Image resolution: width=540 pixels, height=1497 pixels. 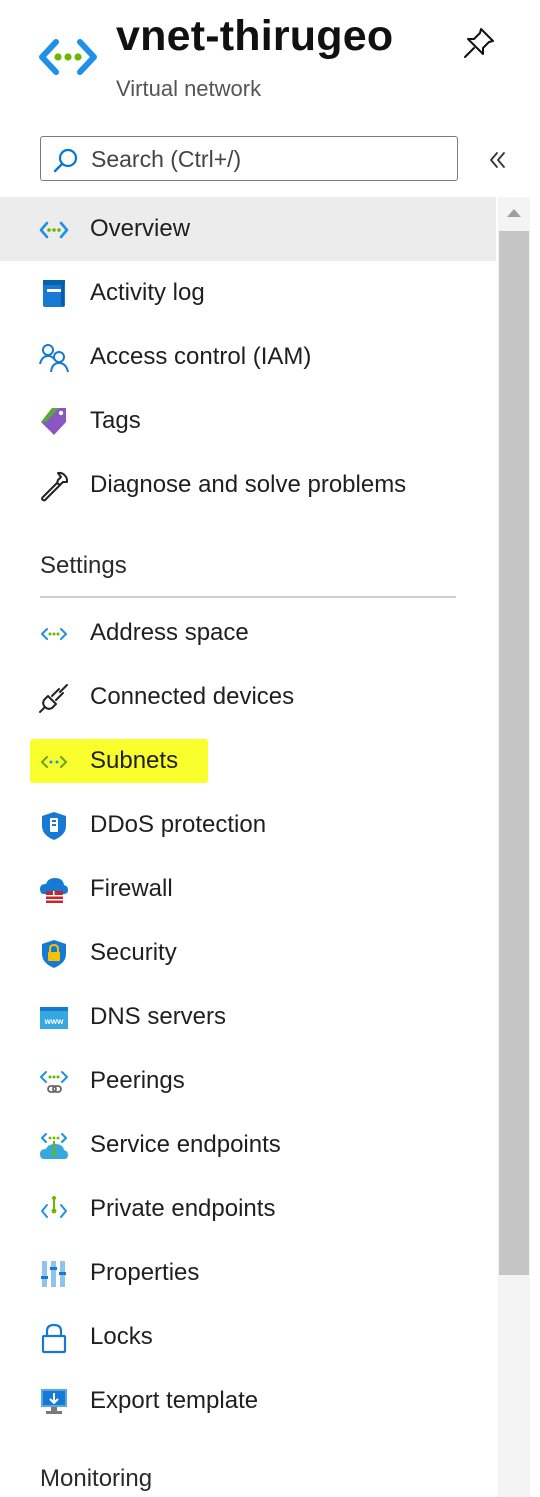 What do you see at coordinates (248, 1081) in the screenshot?
I see `menu-item-peerings: Peerings` at bounding box center [248, 1081].